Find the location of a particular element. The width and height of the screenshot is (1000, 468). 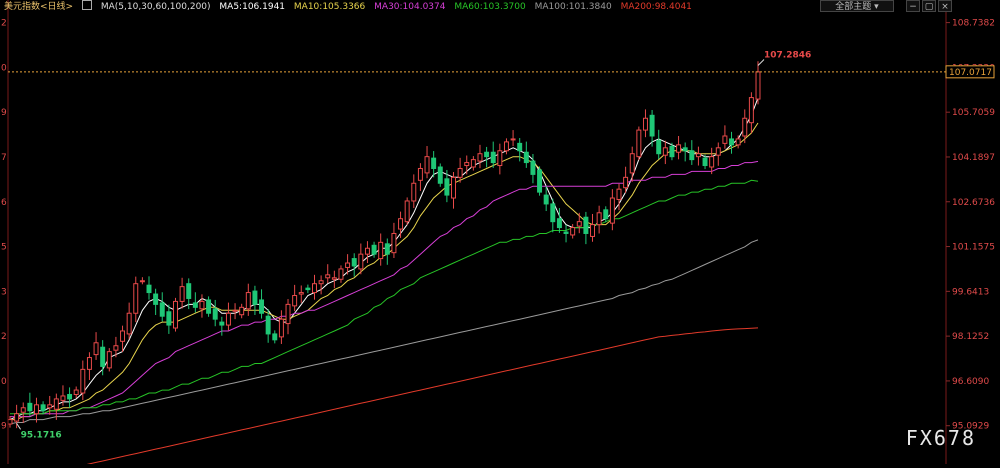

right-tick-label: 102.6736 is located at coordinates (973, 203).